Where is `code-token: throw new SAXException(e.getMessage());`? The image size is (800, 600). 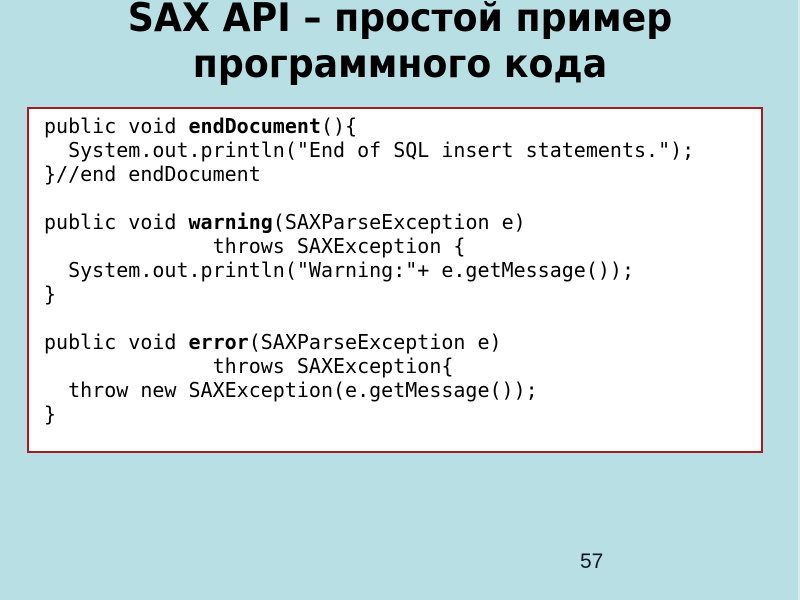 code-token: throw new SAXException(e.getMessage()); is located at coordinates (291, 390).